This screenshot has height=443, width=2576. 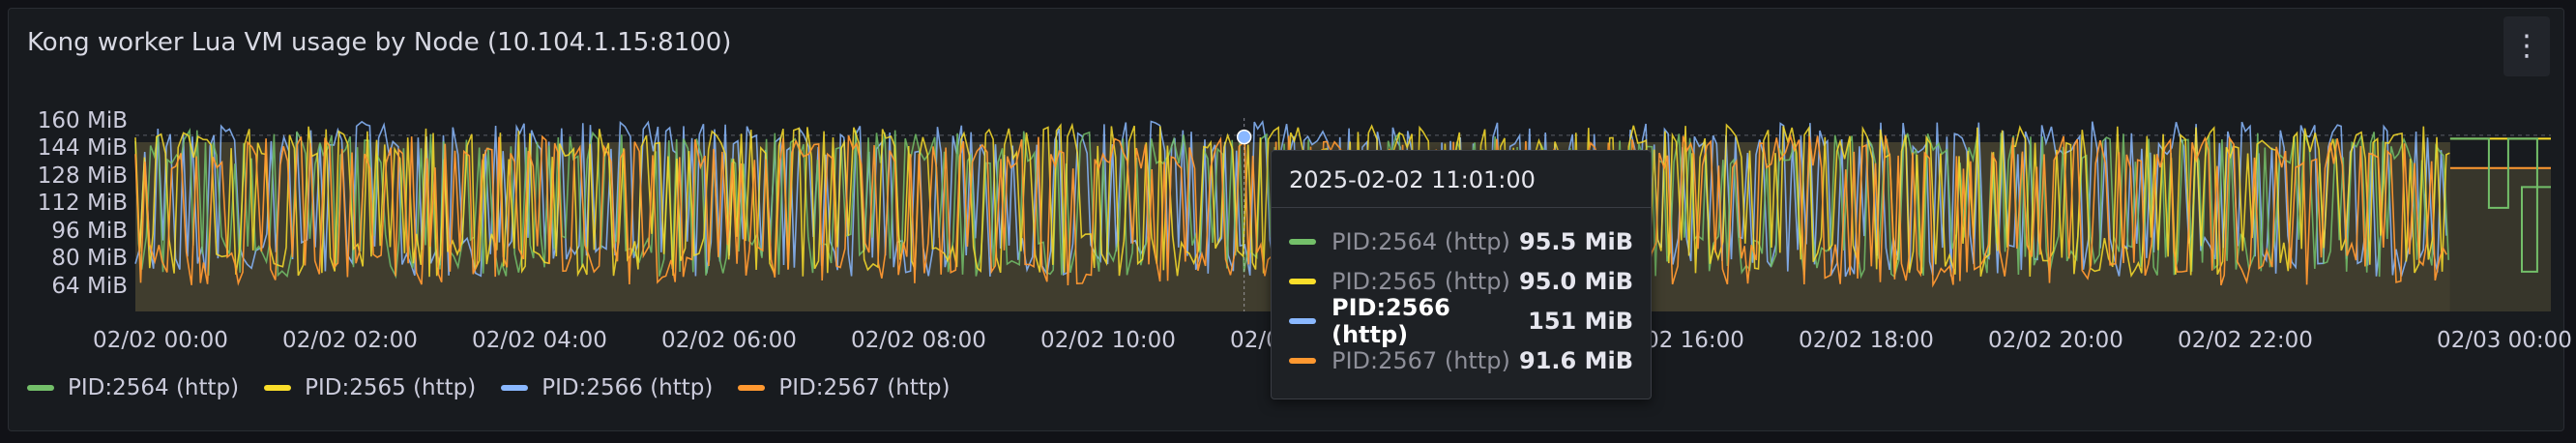 I want to click on x-axis-tick: 02/03 00:00, so click(x=2504, y=340).